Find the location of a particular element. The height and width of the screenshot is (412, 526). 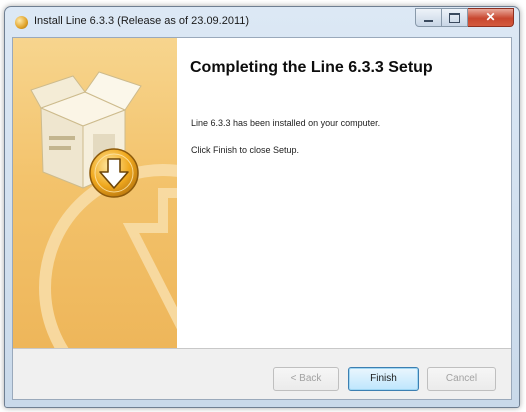

close-button: ✕ is located at coordinates (491, 17).